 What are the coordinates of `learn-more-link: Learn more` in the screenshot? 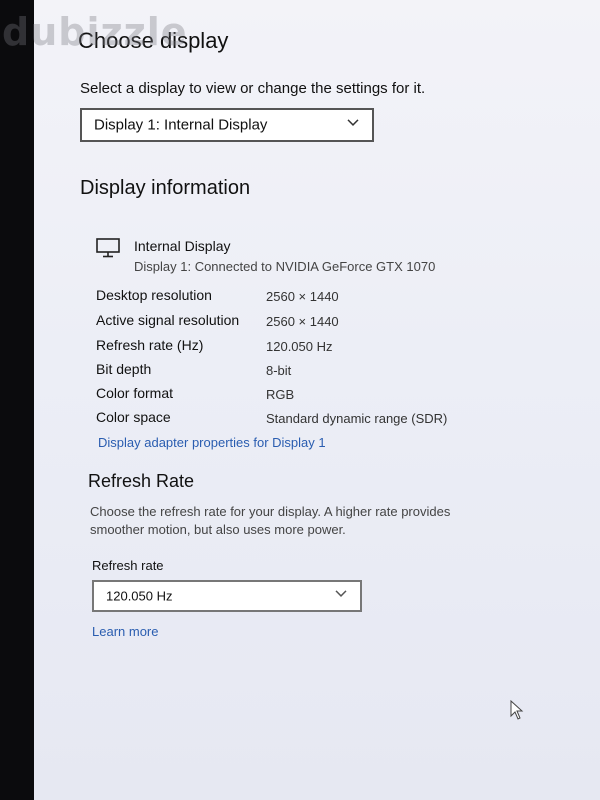 It's located at (125, 631).